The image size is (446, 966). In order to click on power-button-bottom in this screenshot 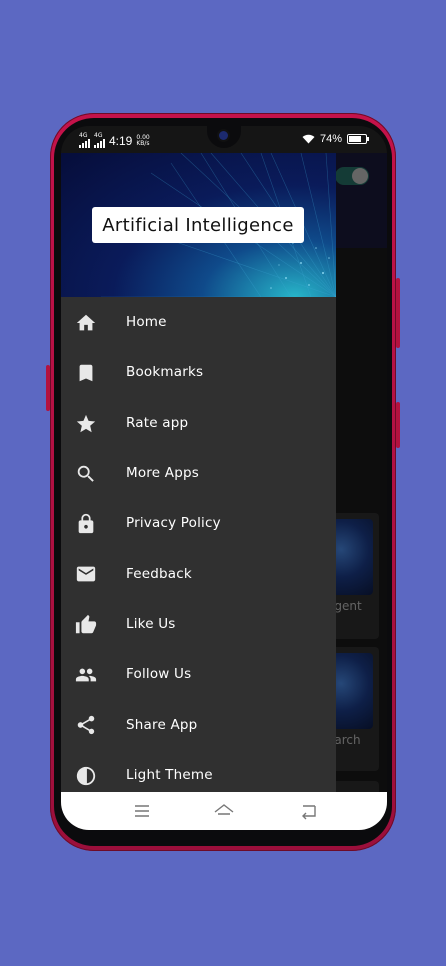, I will do `click(398, 425)`.